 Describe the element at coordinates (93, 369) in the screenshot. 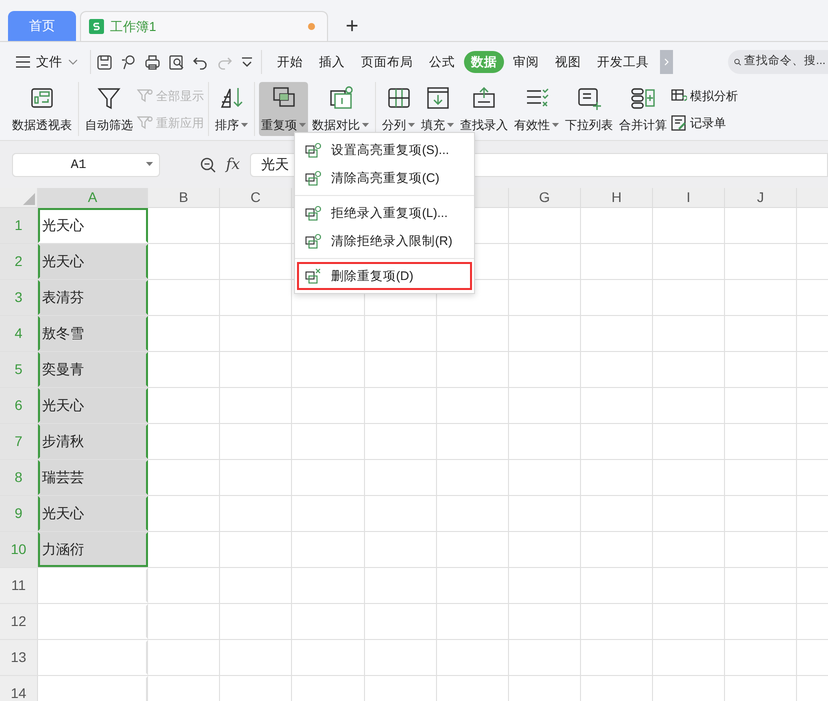

I see `table-cell: 奕曼青` at that location.